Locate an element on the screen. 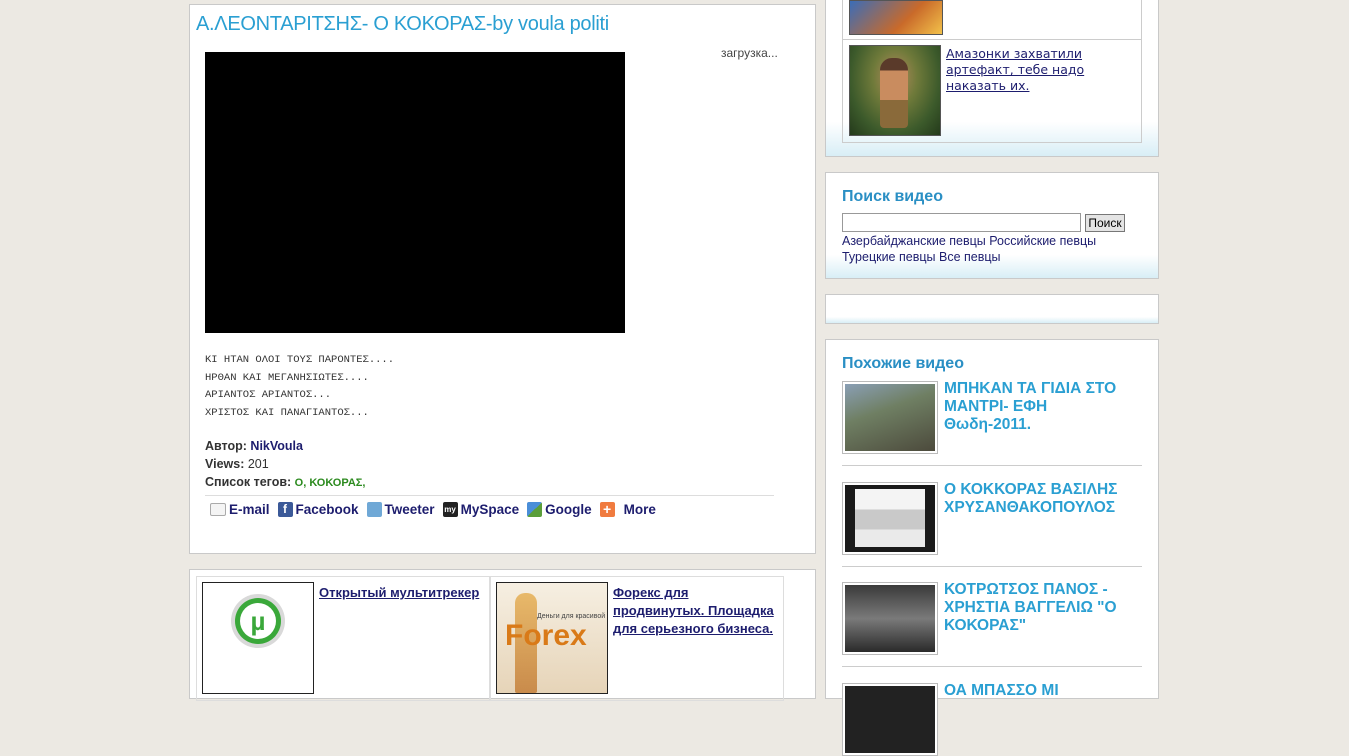  share-label: Facebook is located at coordinates (327, 509).